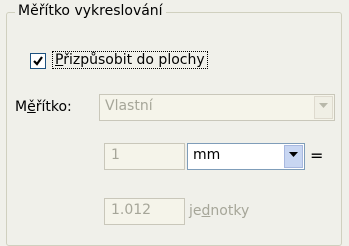  I want to click on checkmark-icon, so click(38, 61).